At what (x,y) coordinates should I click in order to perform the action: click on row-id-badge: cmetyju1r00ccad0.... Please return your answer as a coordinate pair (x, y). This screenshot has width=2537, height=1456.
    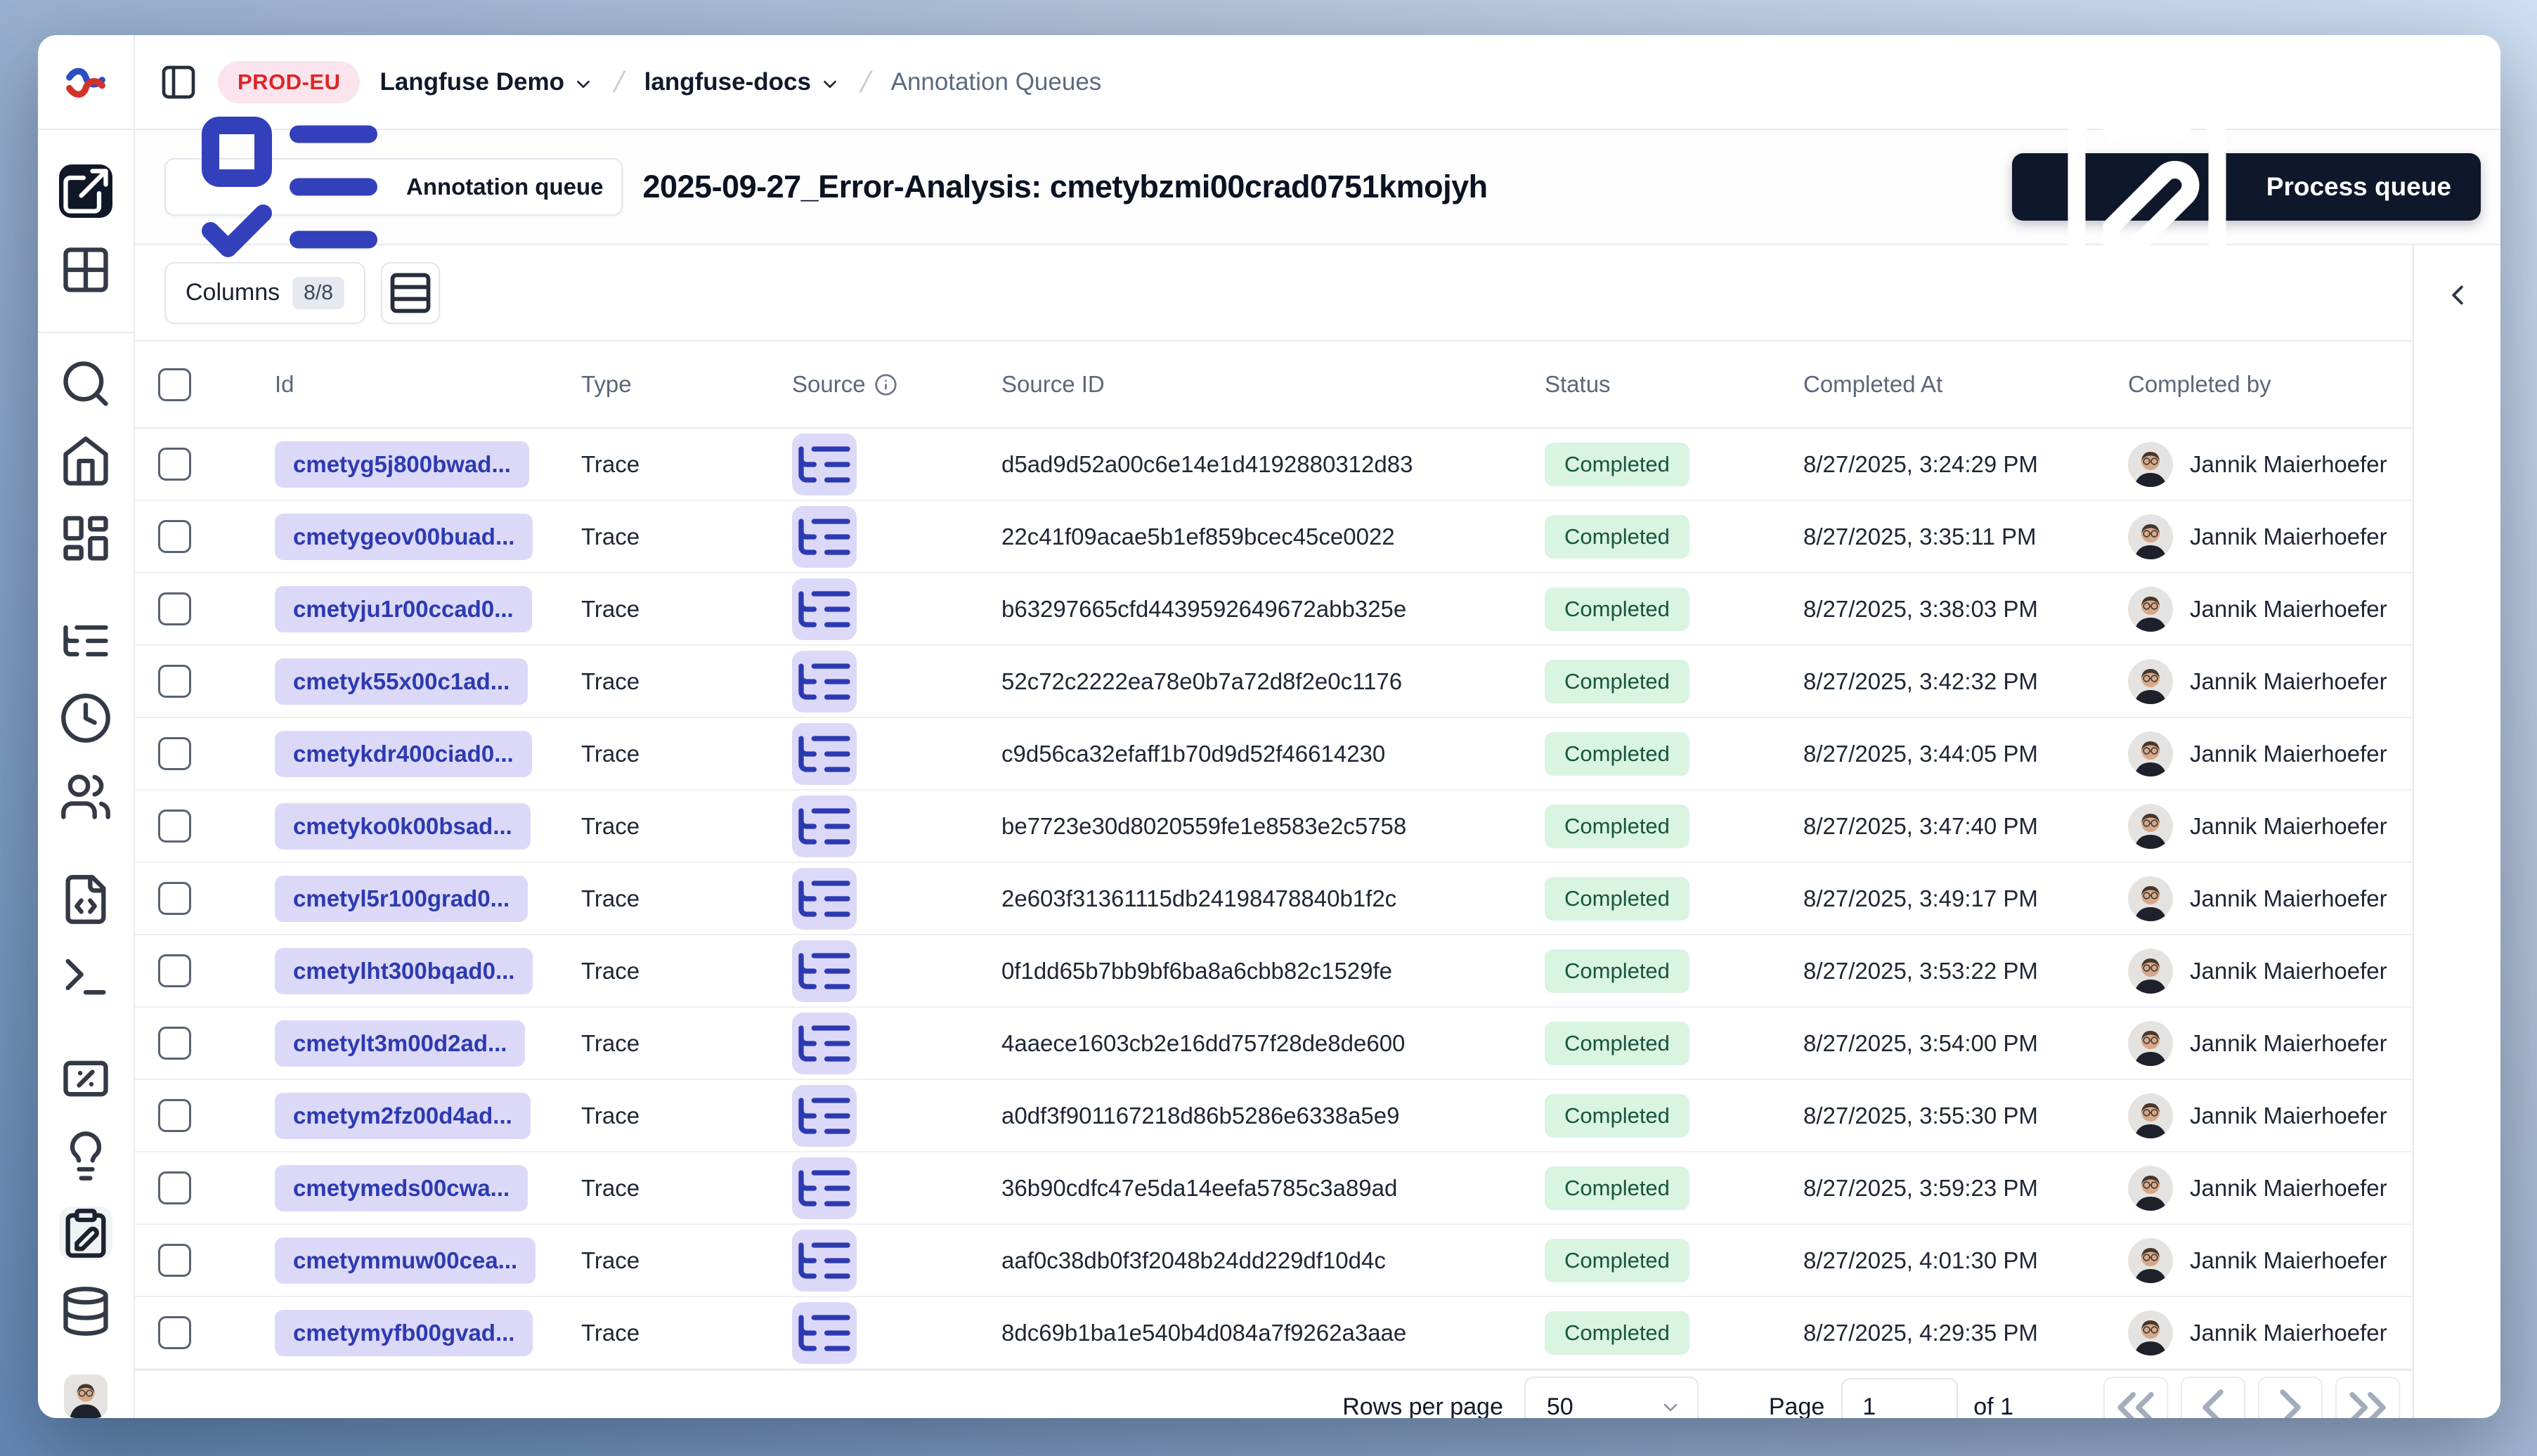
    Looking at the image, I should click on (404, 609).